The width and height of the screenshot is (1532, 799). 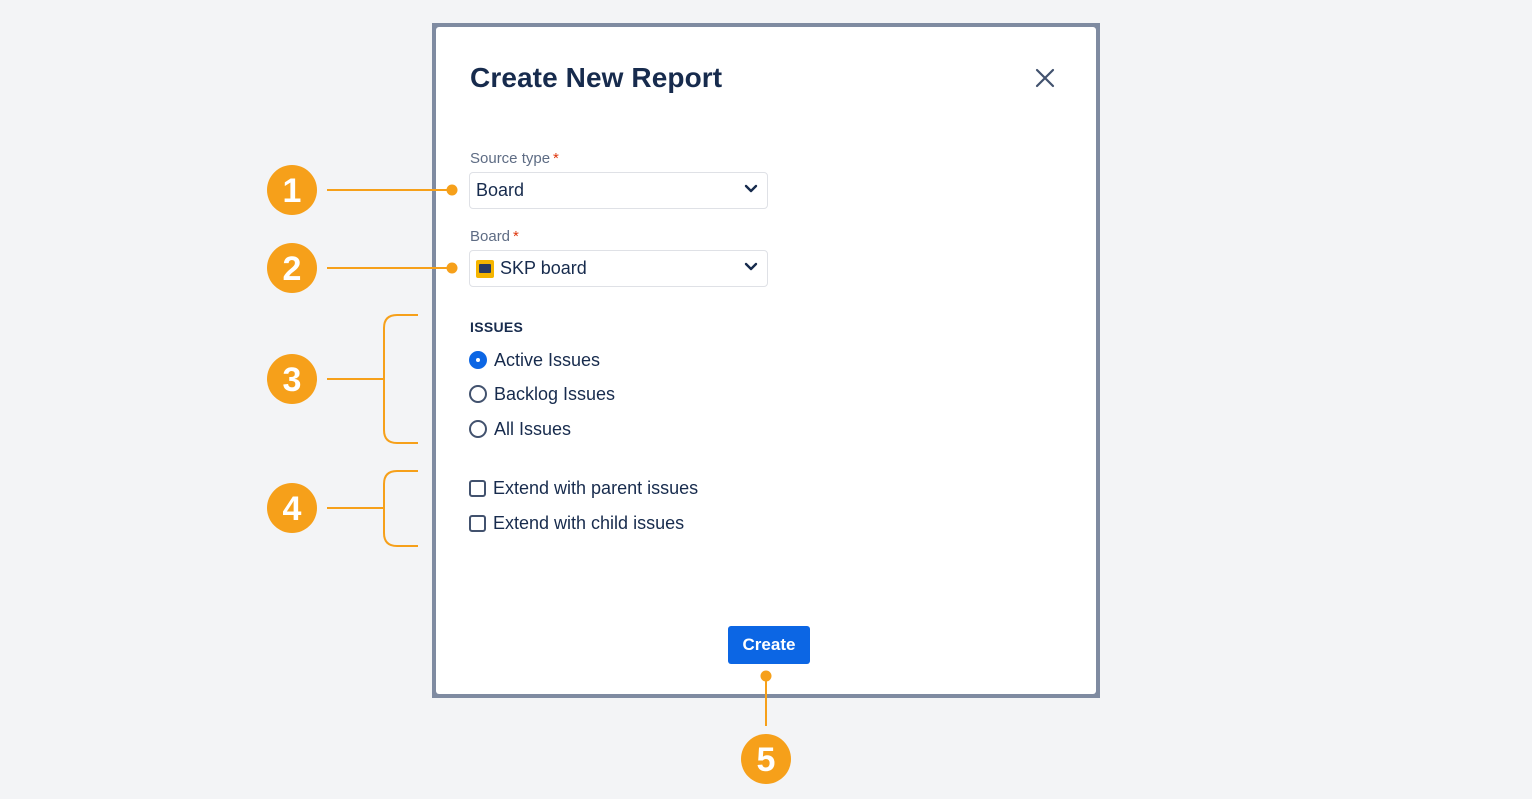 I want to click on callout-number-5: 5, so click(x=766, y=760).